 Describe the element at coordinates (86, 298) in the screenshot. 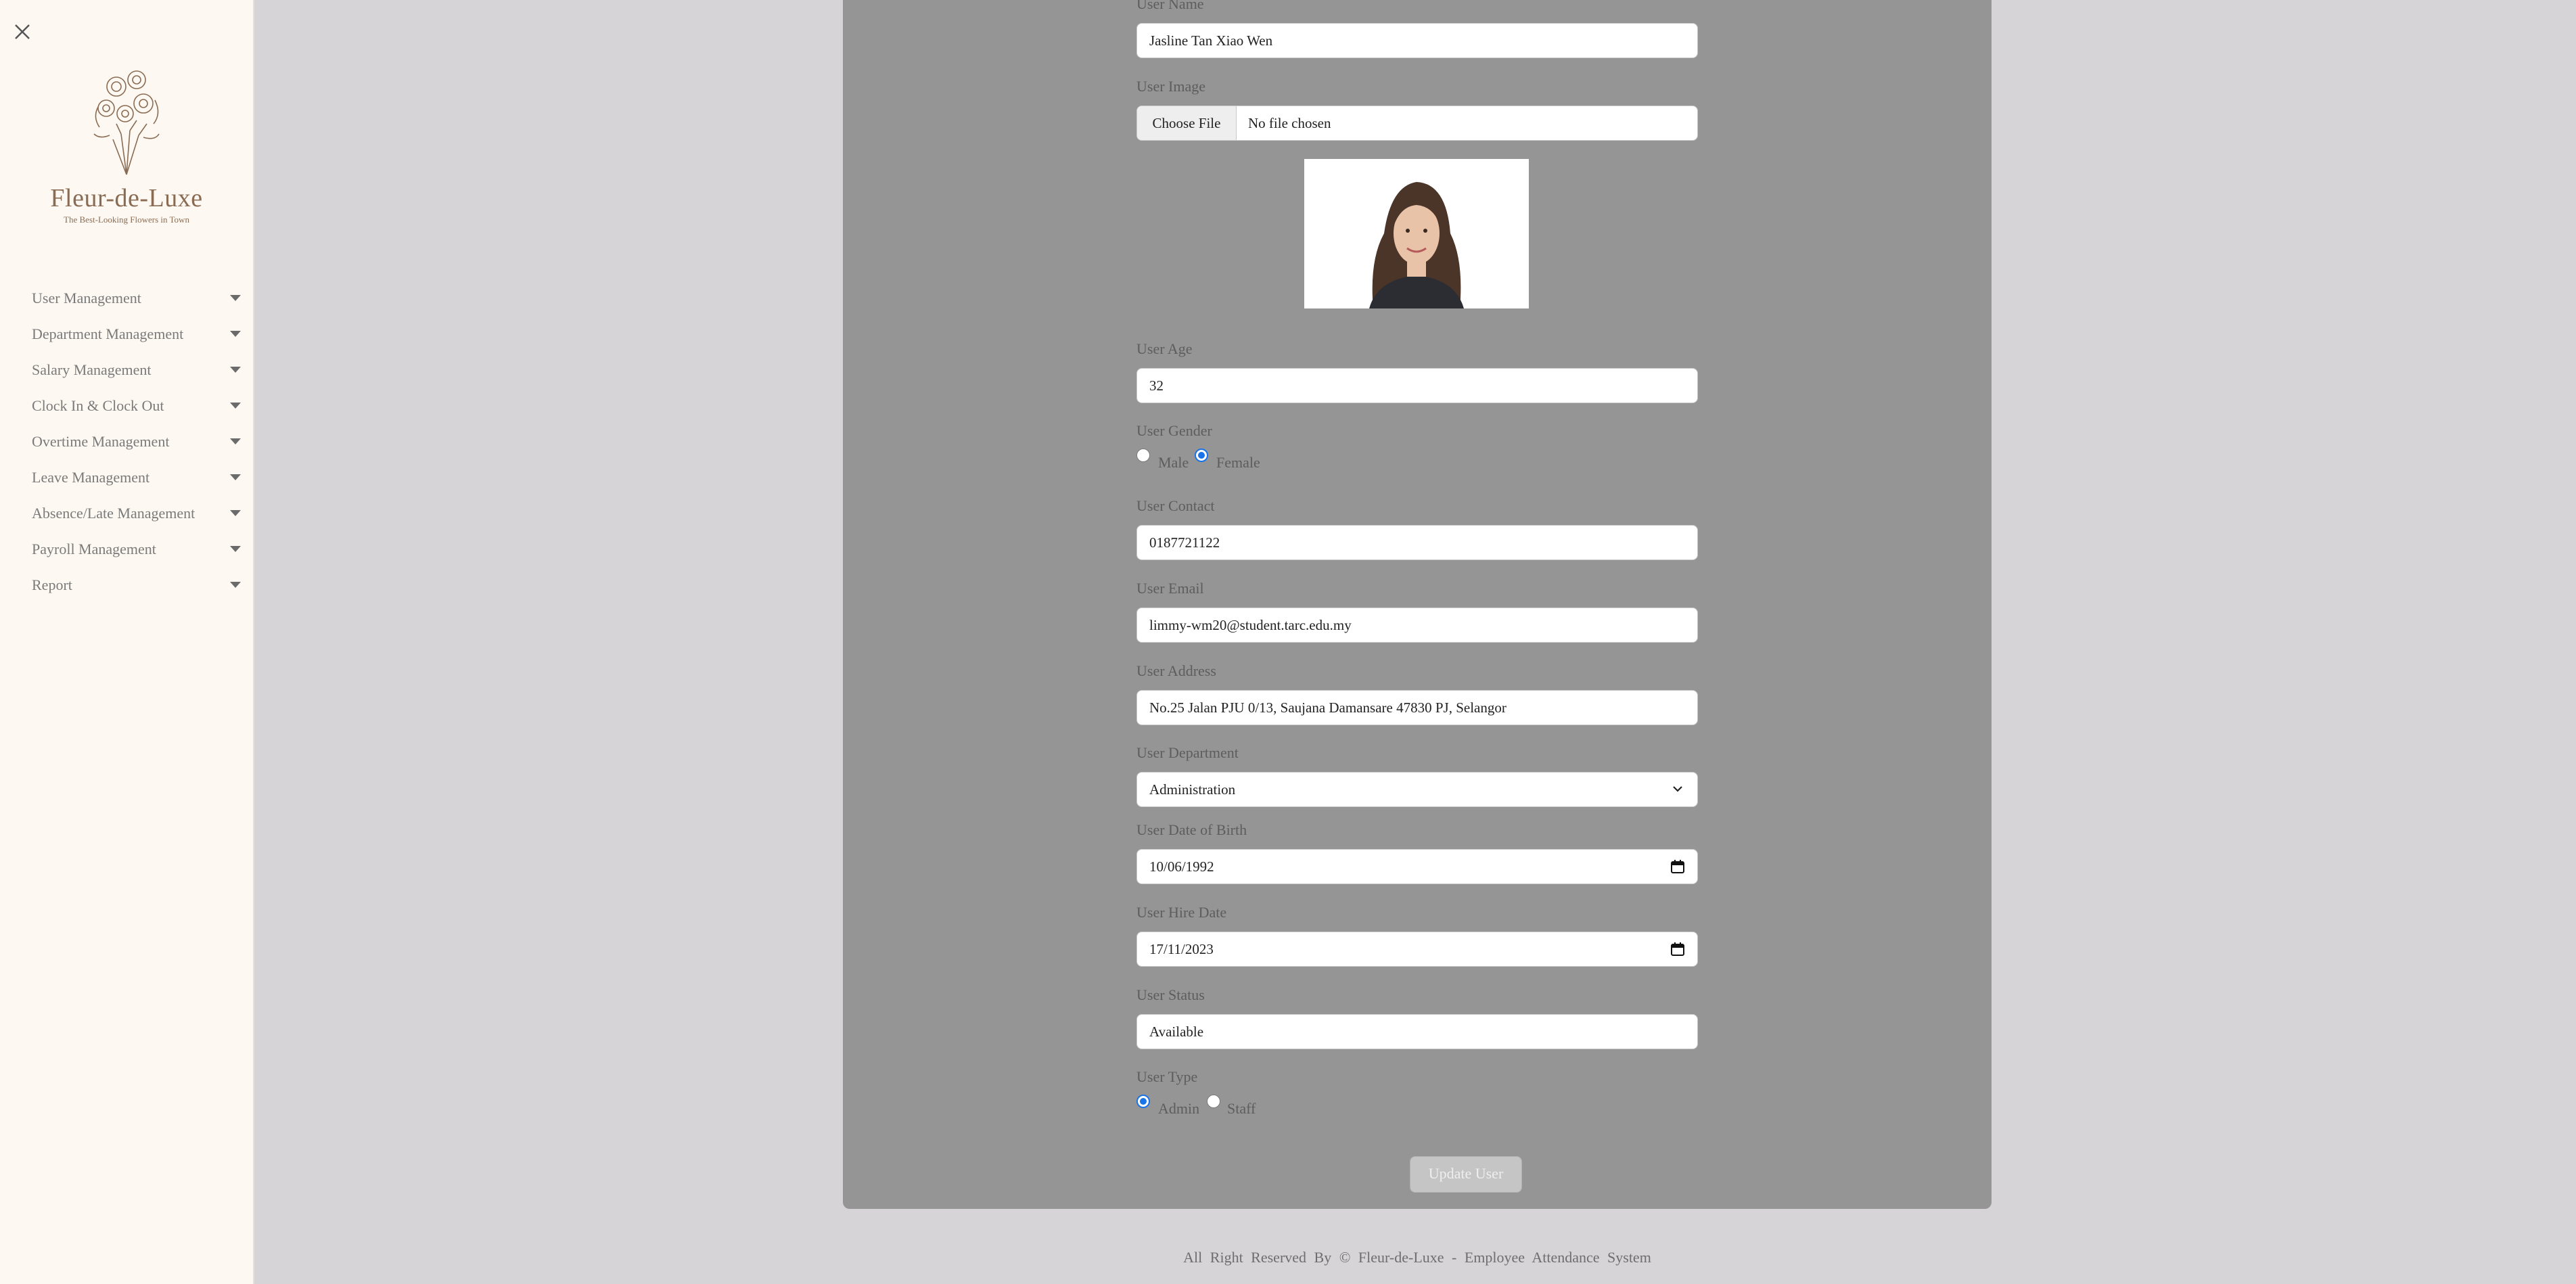

I see `sidebar-item-label: User Management` at that location.